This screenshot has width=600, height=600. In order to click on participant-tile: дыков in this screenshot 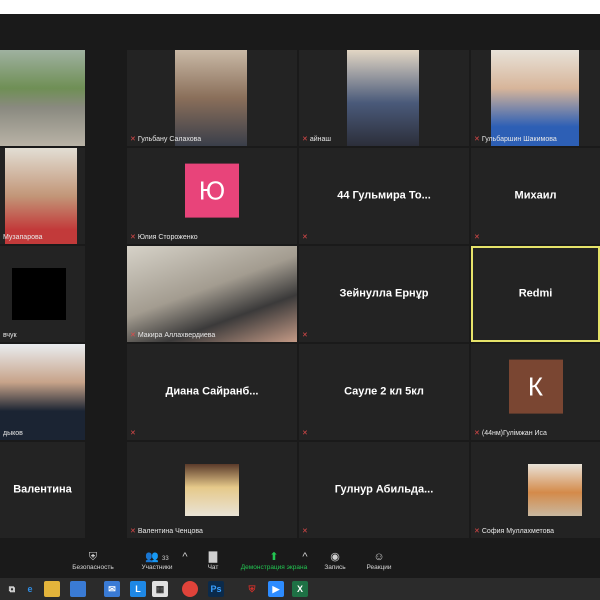, I will do `click(42, 392)`.